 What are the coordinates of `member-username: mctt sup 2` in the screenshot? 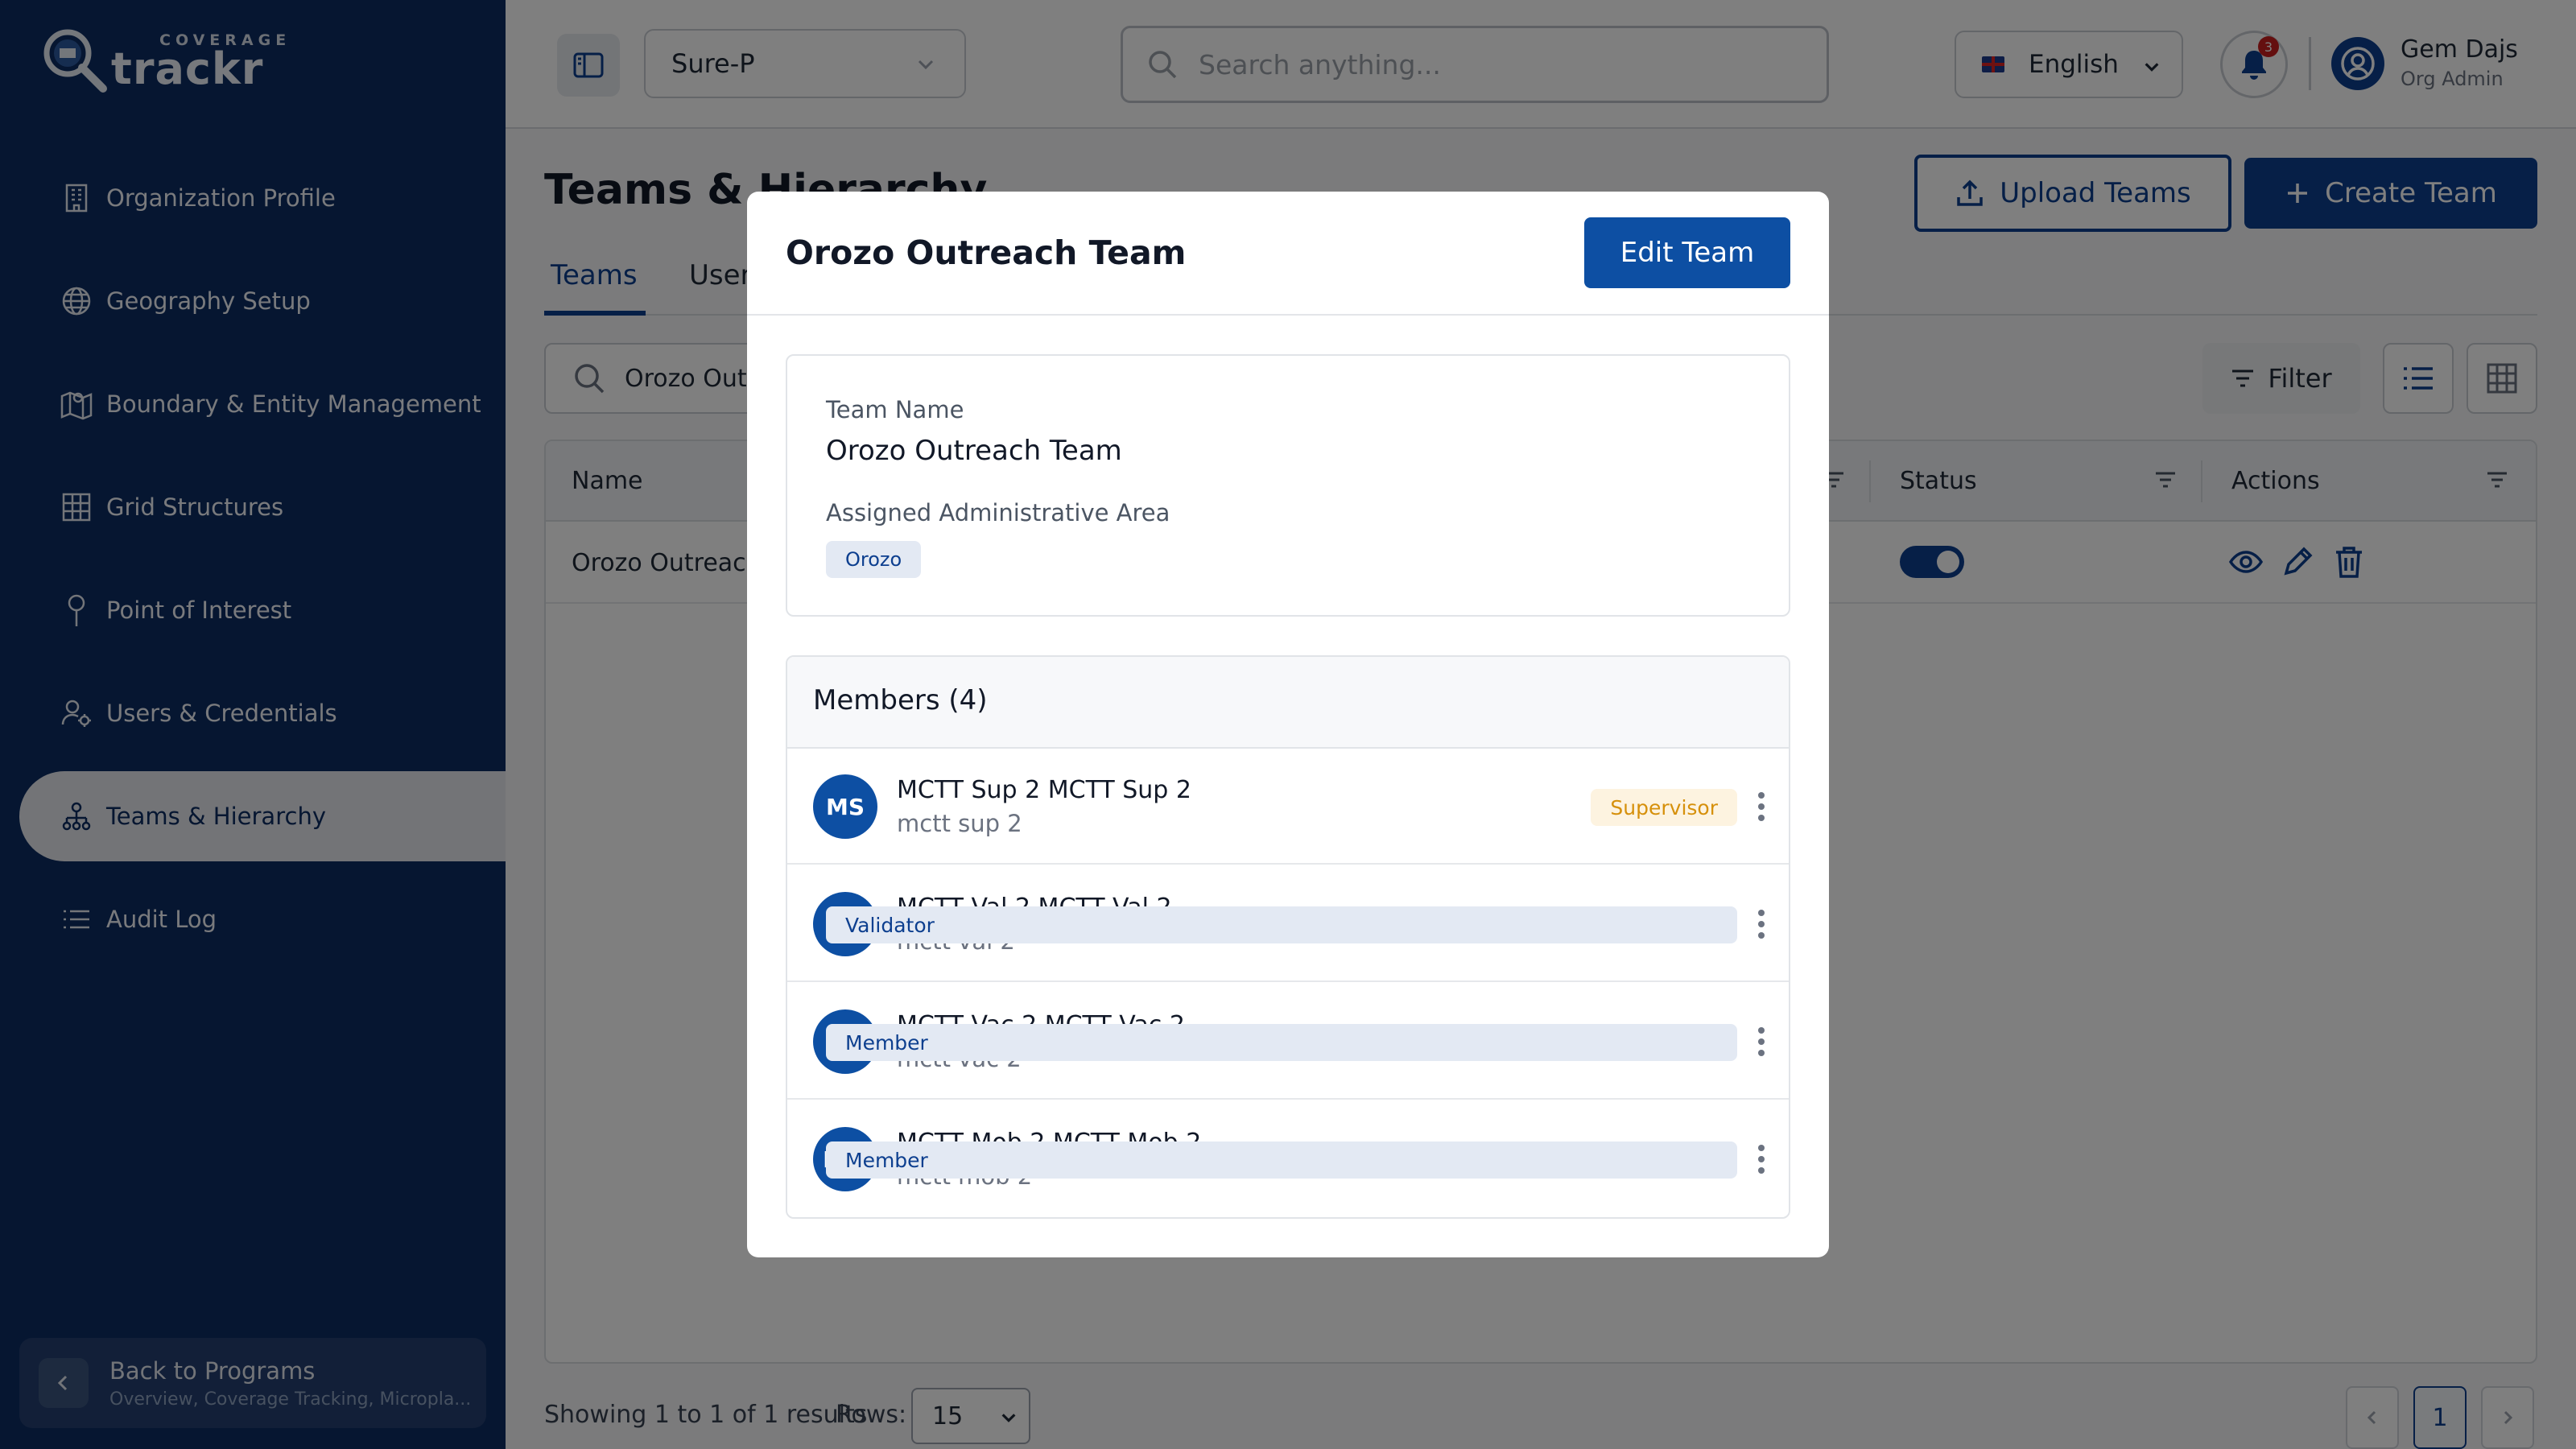 It's located at (959, 823).